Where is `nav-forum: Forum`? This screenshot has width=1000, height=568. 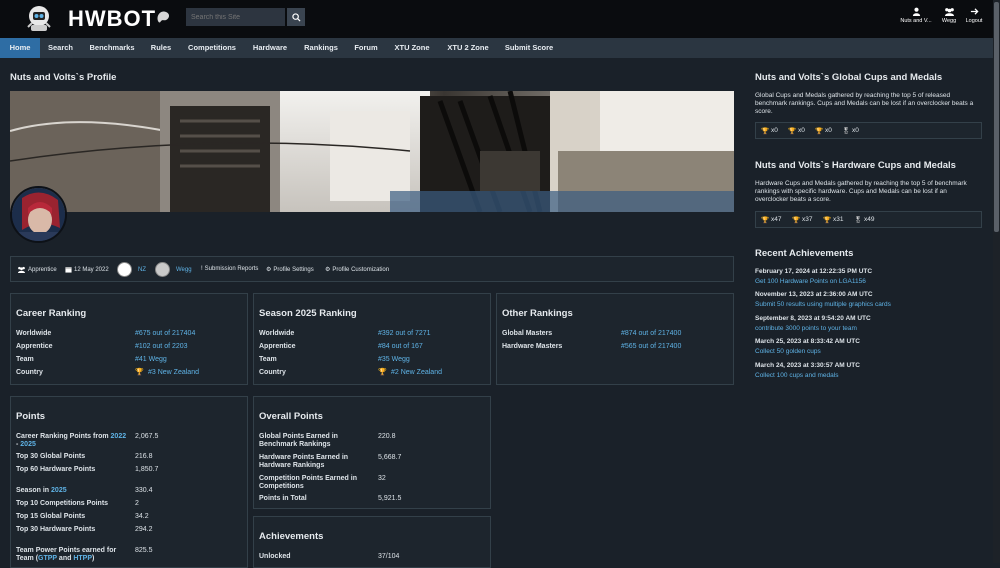
nav-forum: Forum is located at coordinates (366, 48).